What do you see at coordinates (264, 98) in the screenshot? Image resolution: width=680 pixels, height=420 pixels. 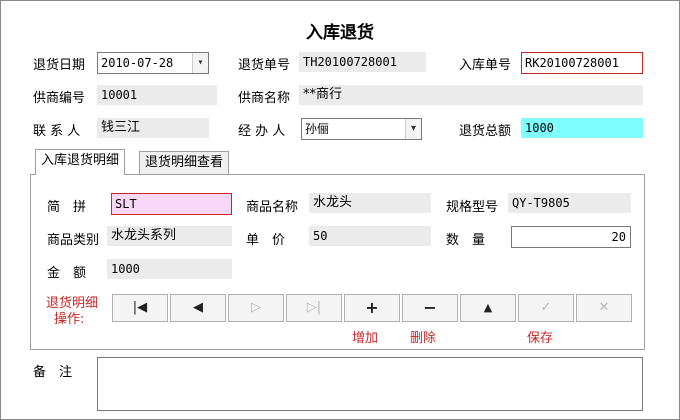 I see `supplier-name-label: 供商名称` at bounding box center [264, 98].